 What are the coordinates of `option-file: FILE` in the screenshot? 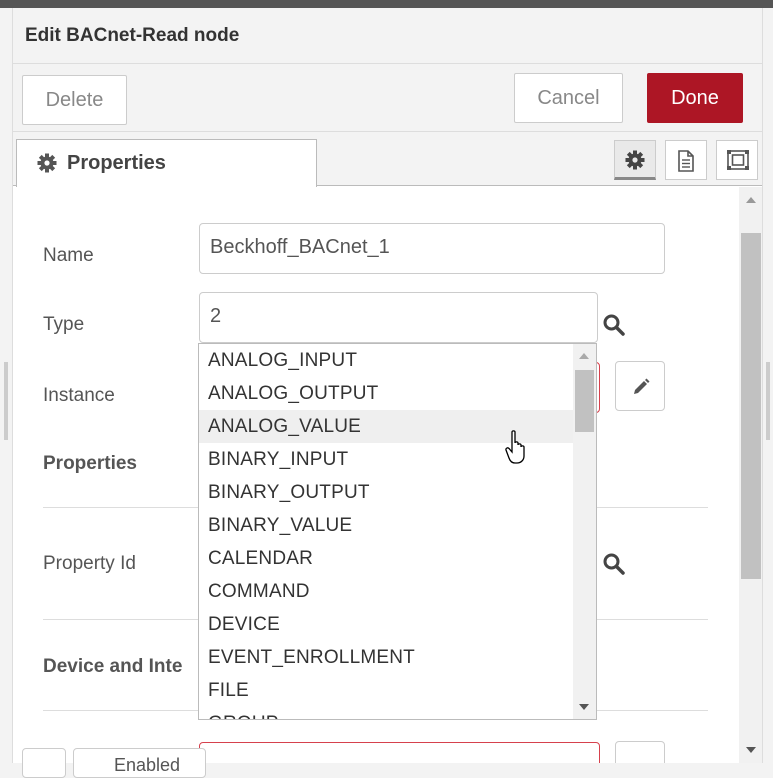 It's located at (386, 690).